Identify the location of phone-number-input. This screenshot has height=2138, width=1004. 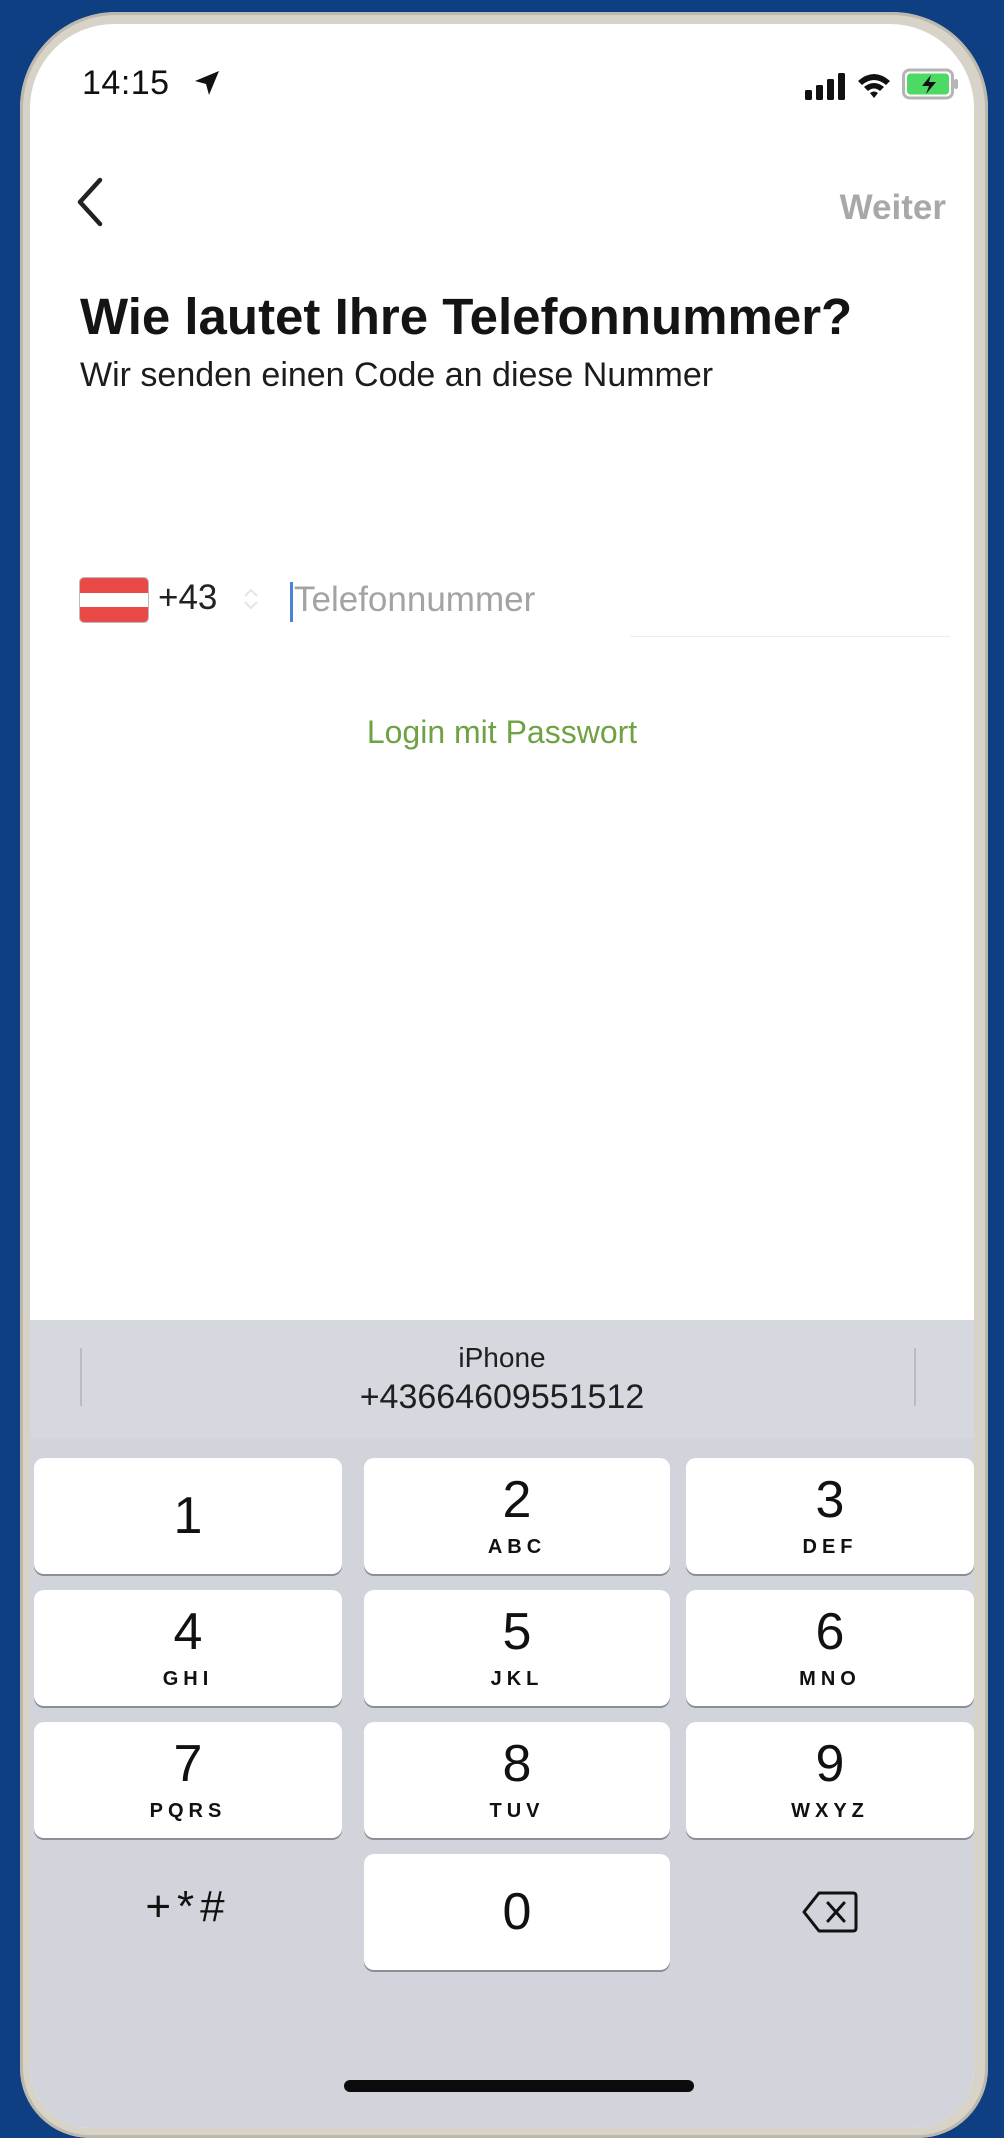
(618, 600).